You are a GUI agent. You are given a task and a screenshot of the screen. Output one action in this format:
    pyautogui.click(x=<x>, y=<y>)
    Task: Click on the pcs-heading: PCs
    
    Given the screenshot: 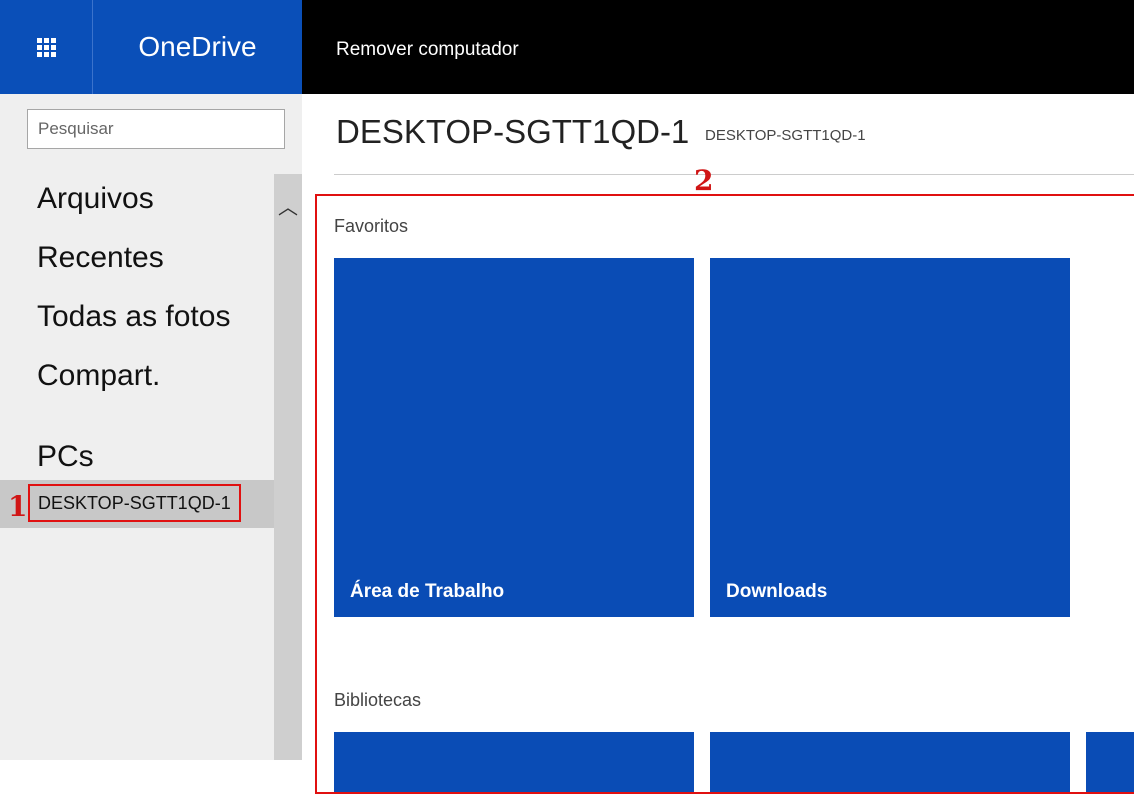 What is the action you would take?
    pyautogui.click(x=65, y=456)
    